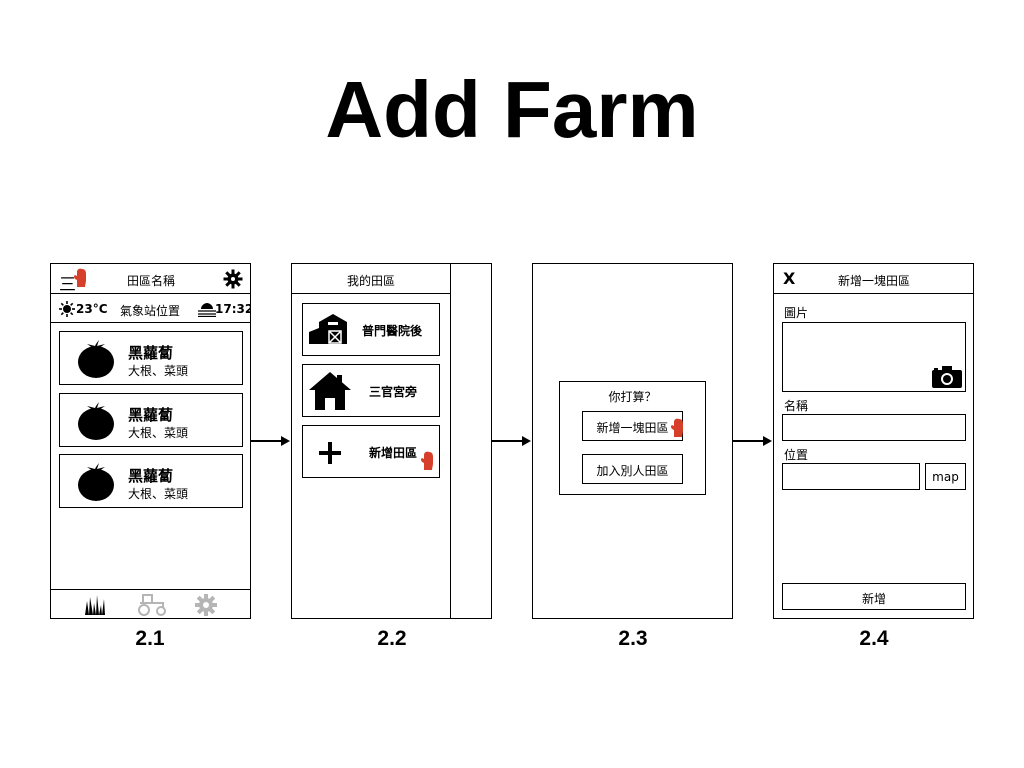  What do you see at coordinates (150, 638) in the screenshot?
I see `caption-2-1: 2.1` at bounding box center [150, 638].